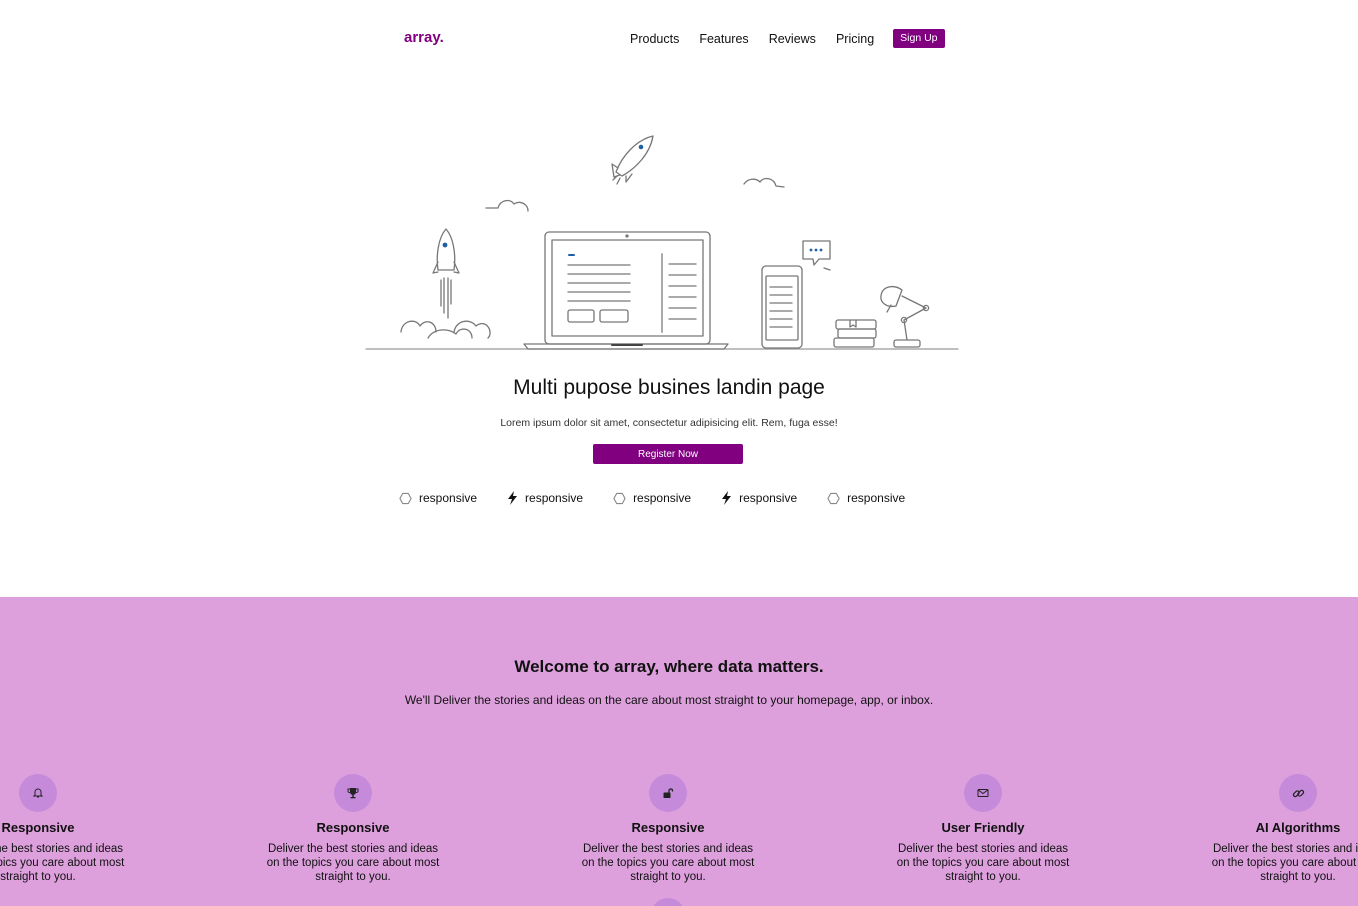 Image resolution: width=1358 pixels, height=906 pixels. I want to click on hero-title: Multi pupose busines landin page, so click(669, 387).